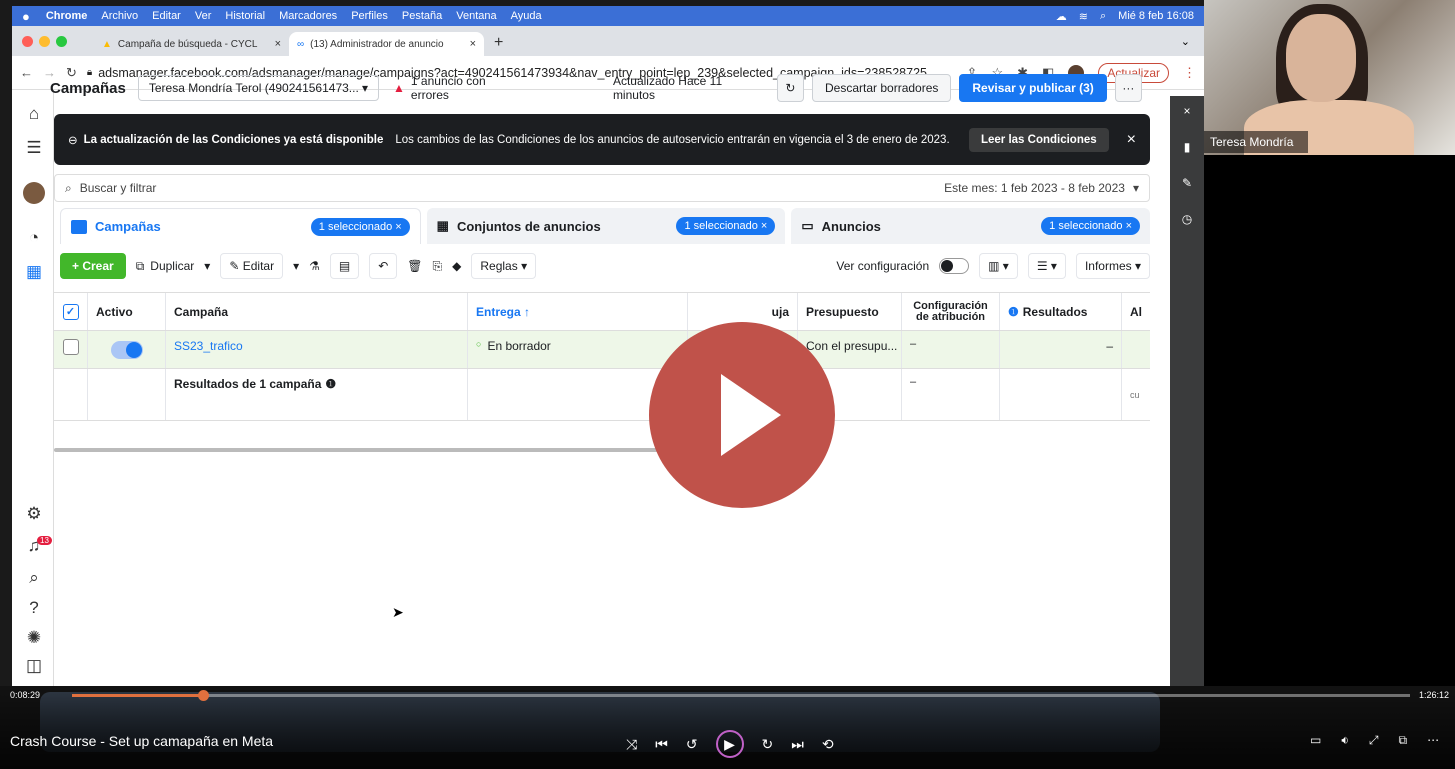  Describe the element at coordinates (1187, 148) in the screenshot. I see `chart-icon: ▮` at that location.